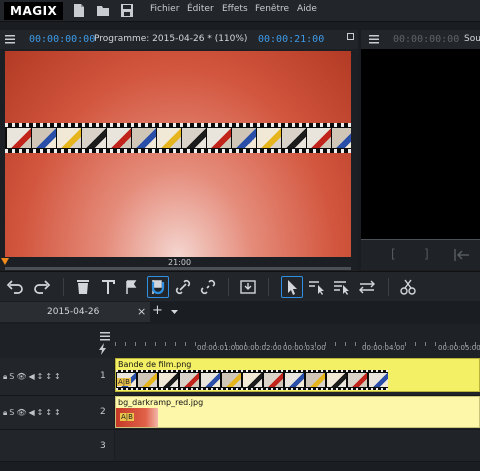  I want to click on clip-1-thumbnail-strip, so click(252, 380).